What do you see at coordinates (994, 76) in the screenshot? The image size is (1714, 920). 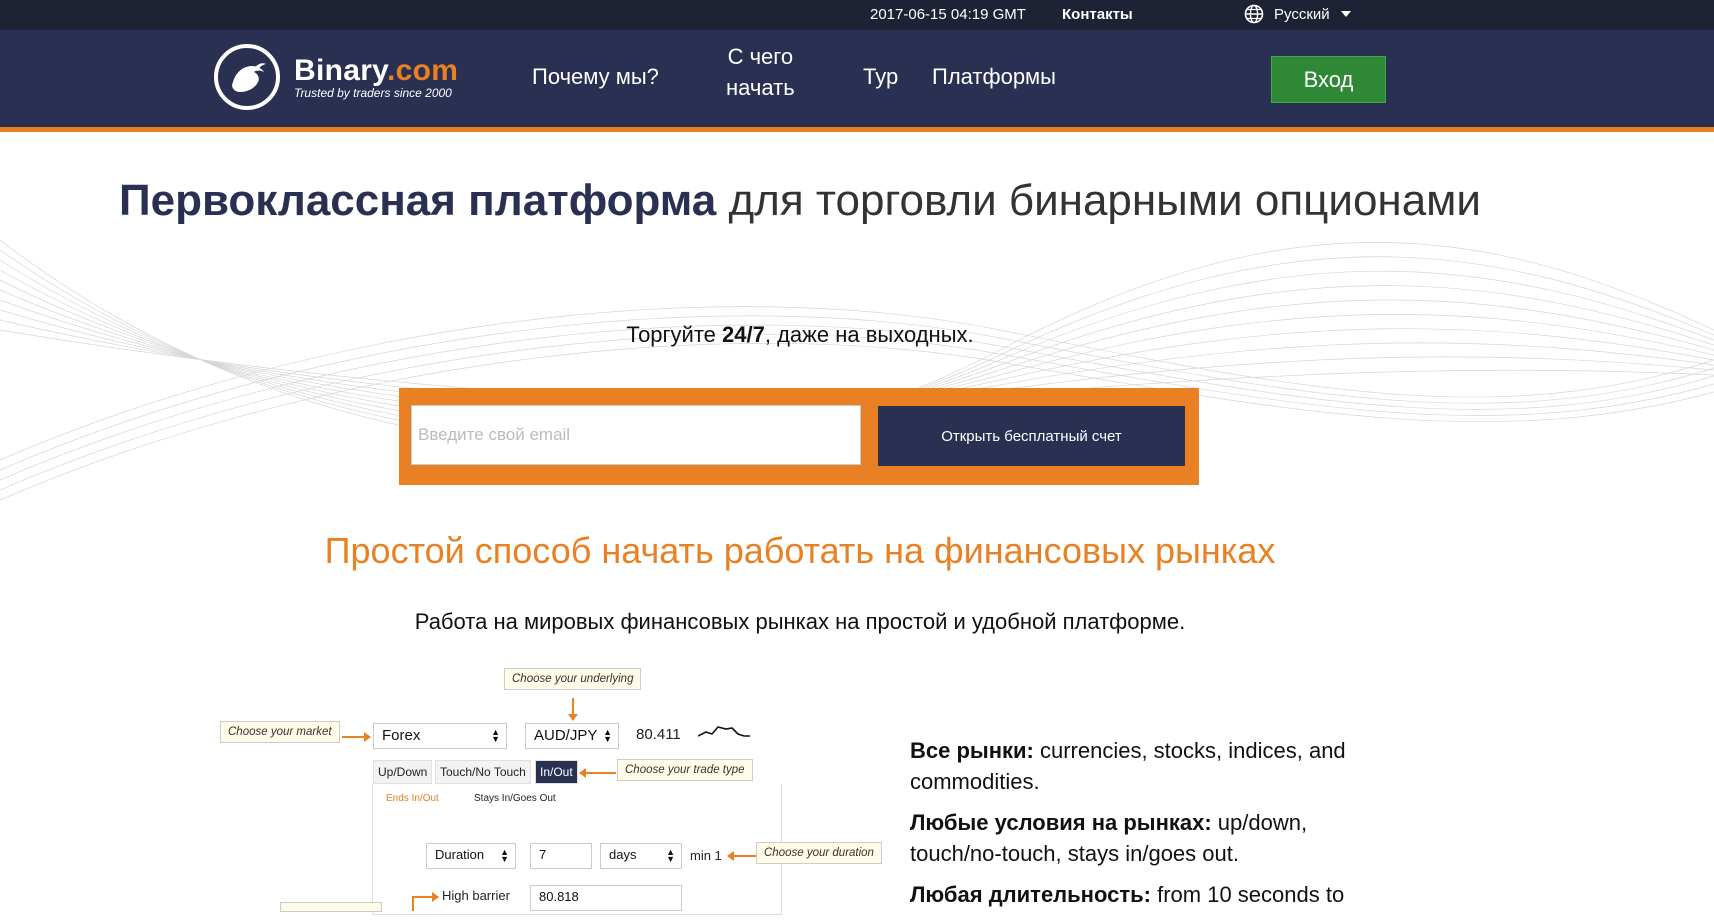 I see `nav-platforms: Платформы` at bounding box center [994, 76].